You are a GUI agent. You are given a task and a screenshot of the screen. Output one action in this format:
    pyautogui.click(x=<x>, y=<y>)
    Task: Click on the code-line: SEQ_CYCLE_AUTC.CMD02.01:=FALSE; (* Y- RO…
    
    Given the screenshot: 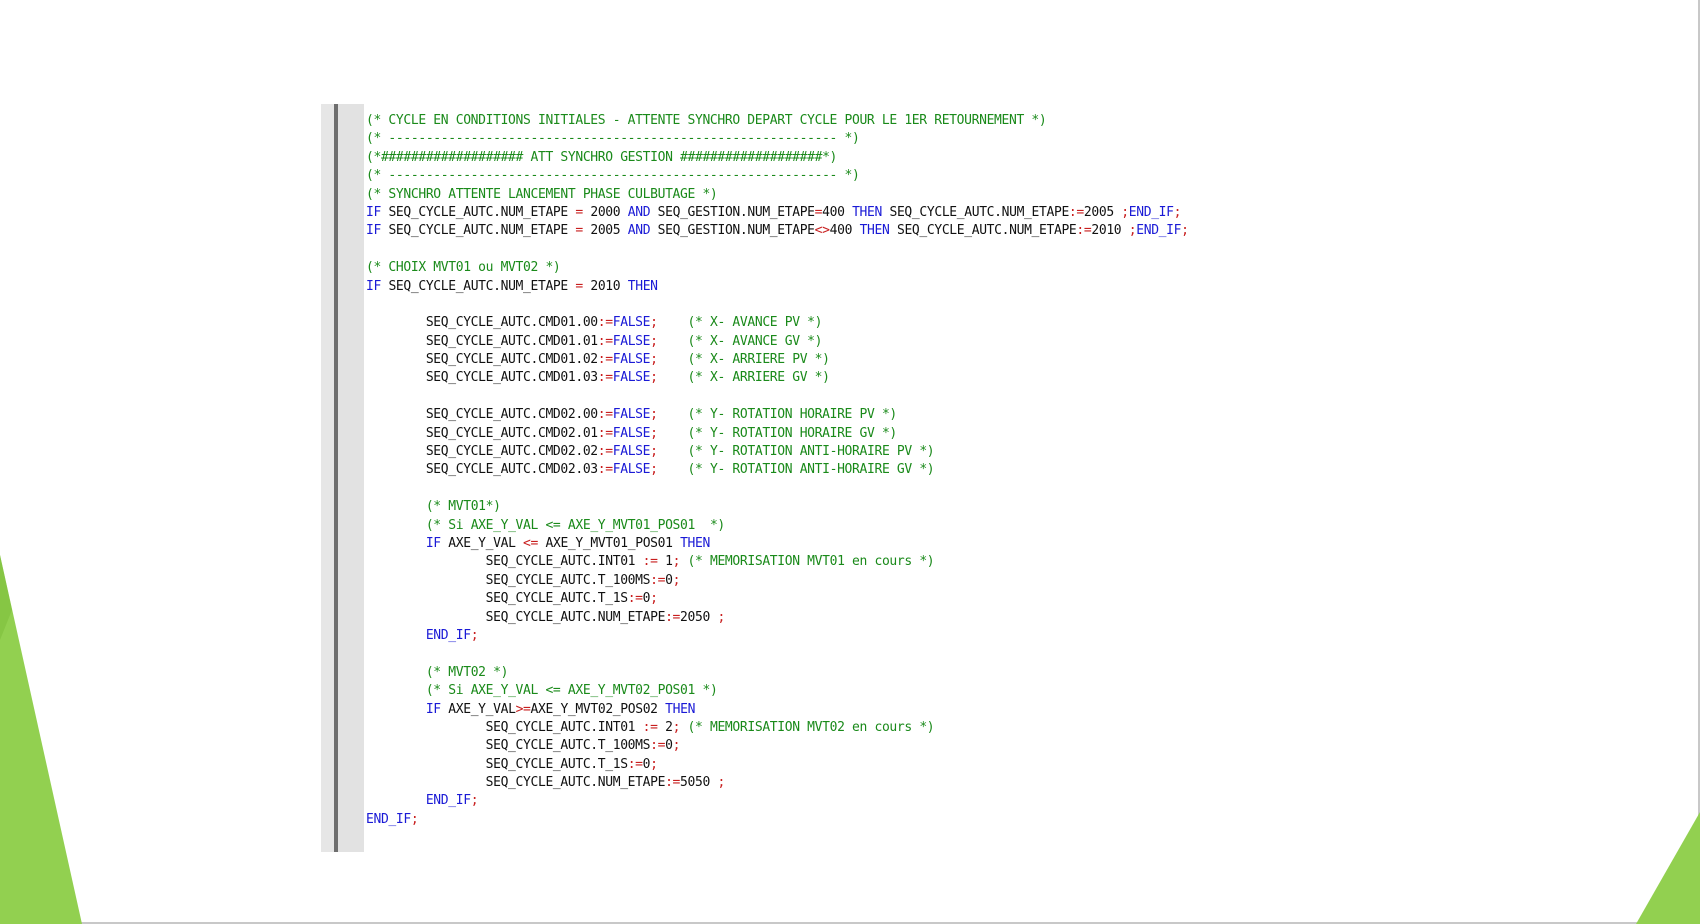 What is the action you would take?
    pyautogui.click(x=777, y=434)
    